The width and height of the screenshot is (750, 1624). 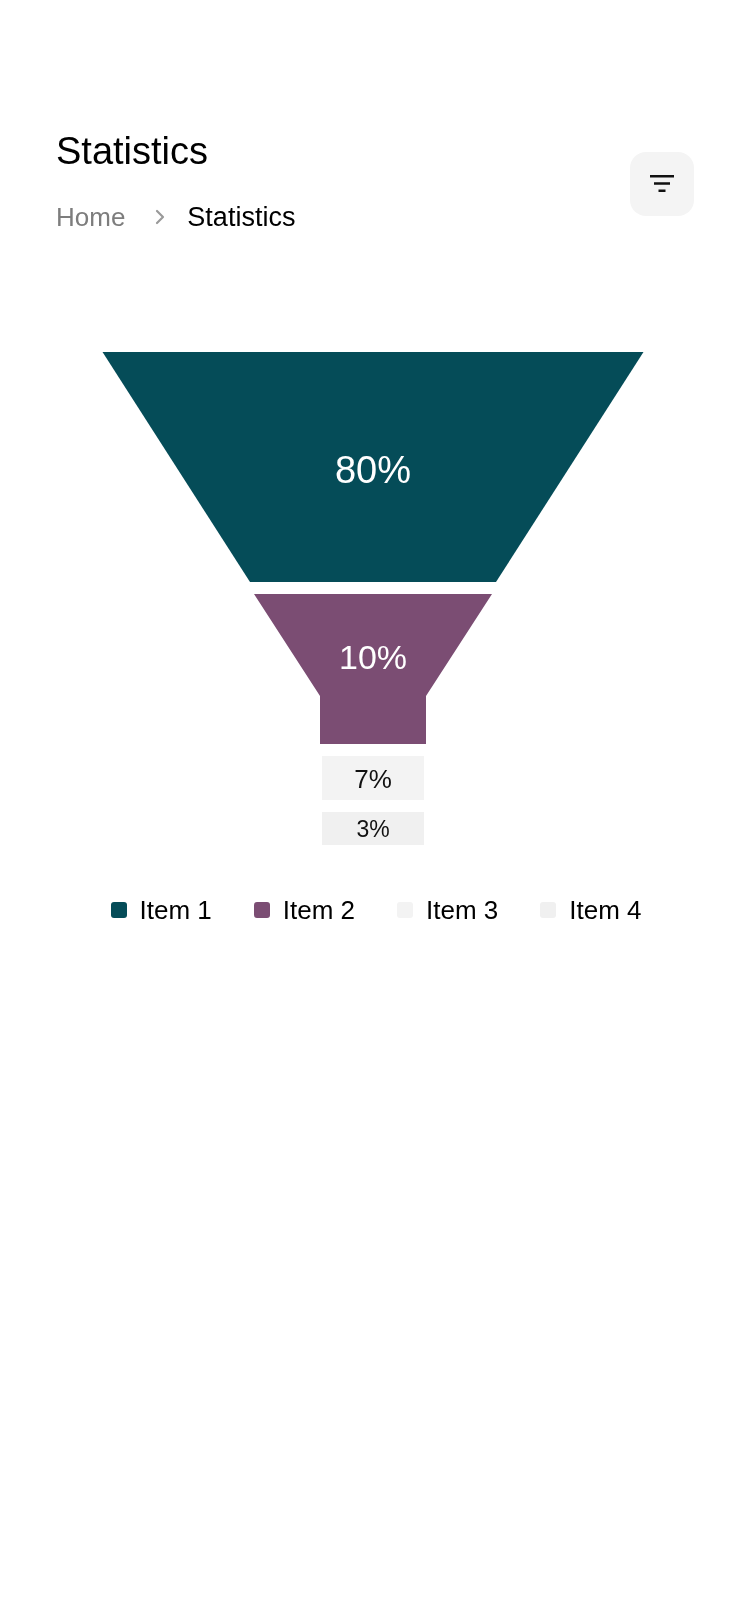 I want to click on breadcrumb-current: Statistics, so click(x=241, y=217).